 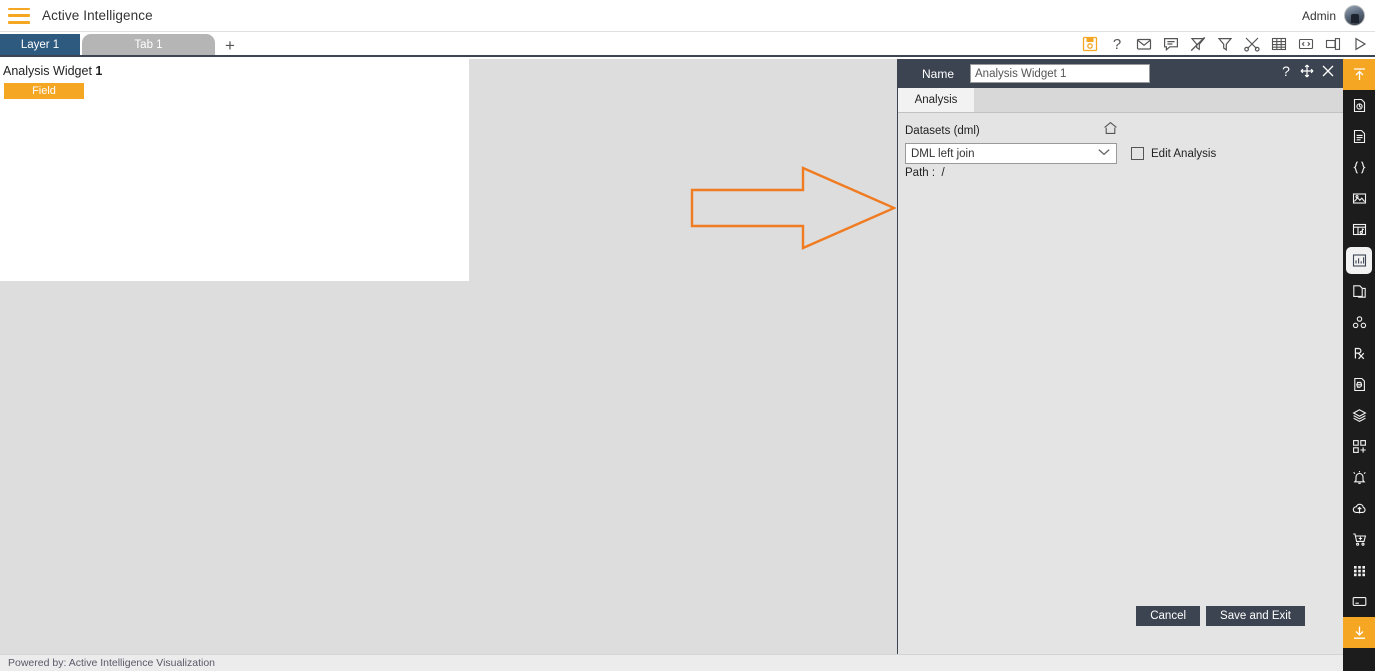 What do you see at coordinates (1354, 15) in the screenshot?
I see `avatar` at bounding box center [1354, 15].